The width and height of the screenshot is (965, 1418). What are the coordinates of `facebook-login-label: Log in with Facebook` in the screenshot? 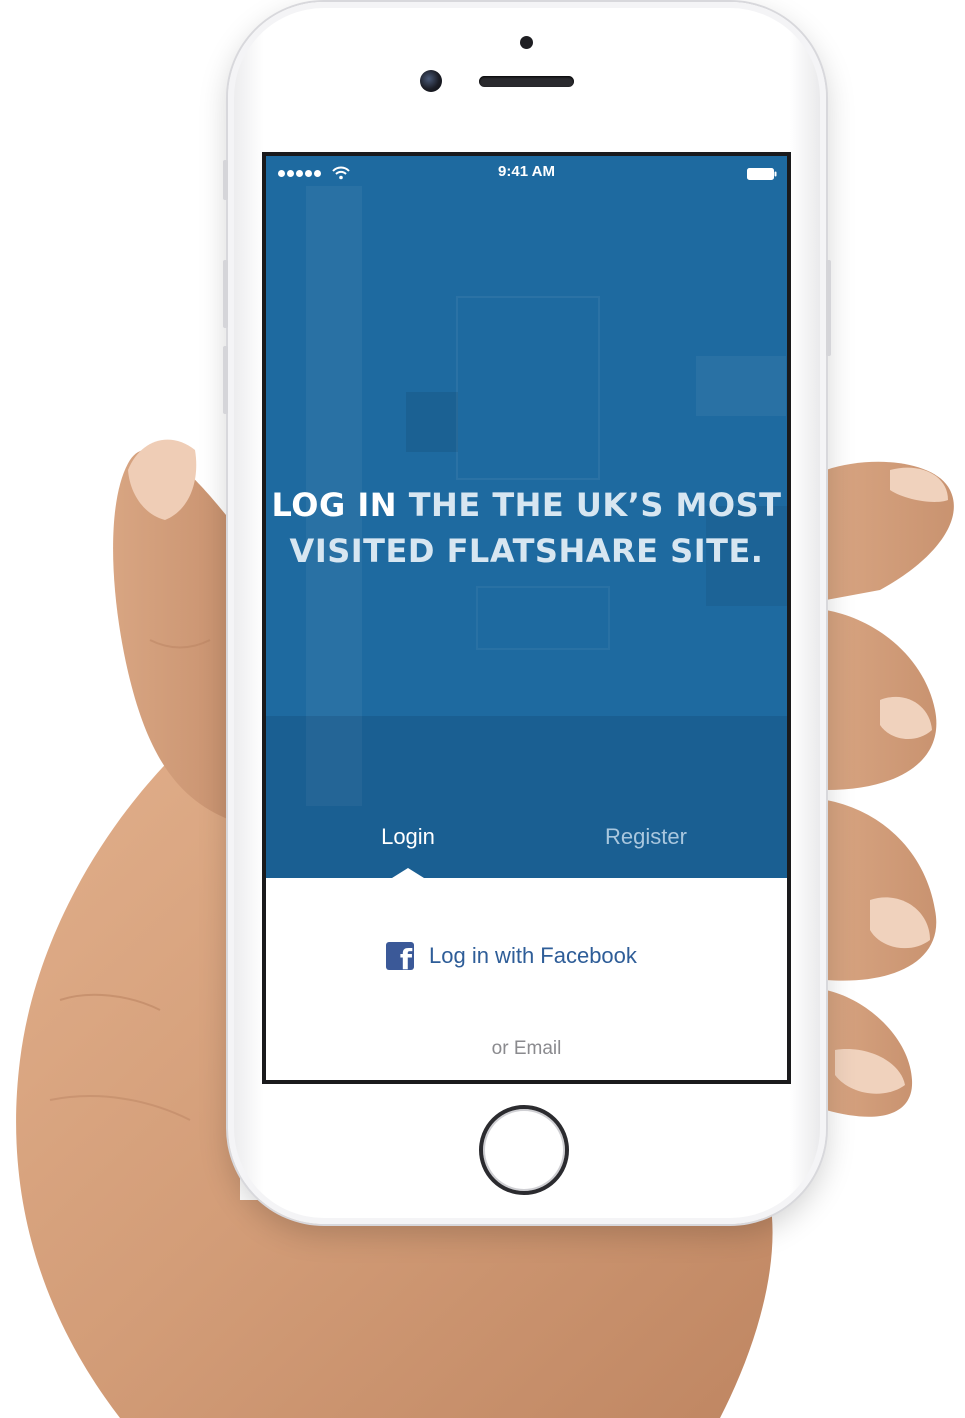 It's located at (533, 955).